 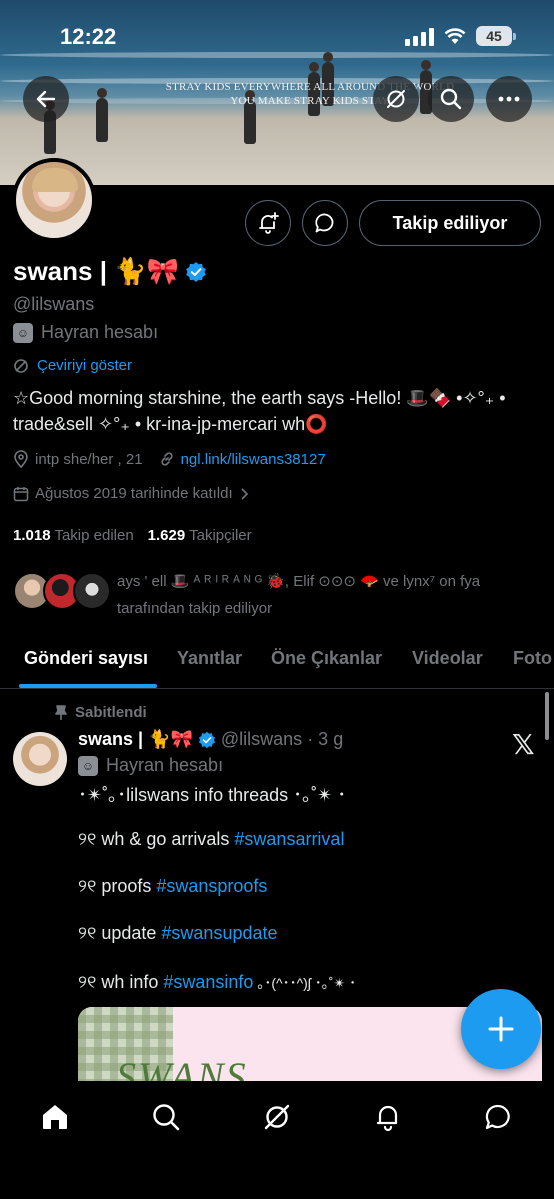 What do you see at coordinates (61, 712) in the screenshot?
I see `pin-icon` at bounding box center [61, 712].